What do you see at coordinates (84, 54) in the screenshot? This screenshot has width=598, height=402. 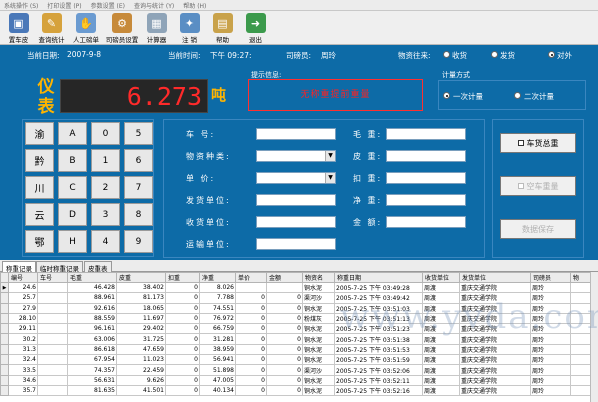 I see `date-value: 2007-9-8` at bounding box center [84, 54].